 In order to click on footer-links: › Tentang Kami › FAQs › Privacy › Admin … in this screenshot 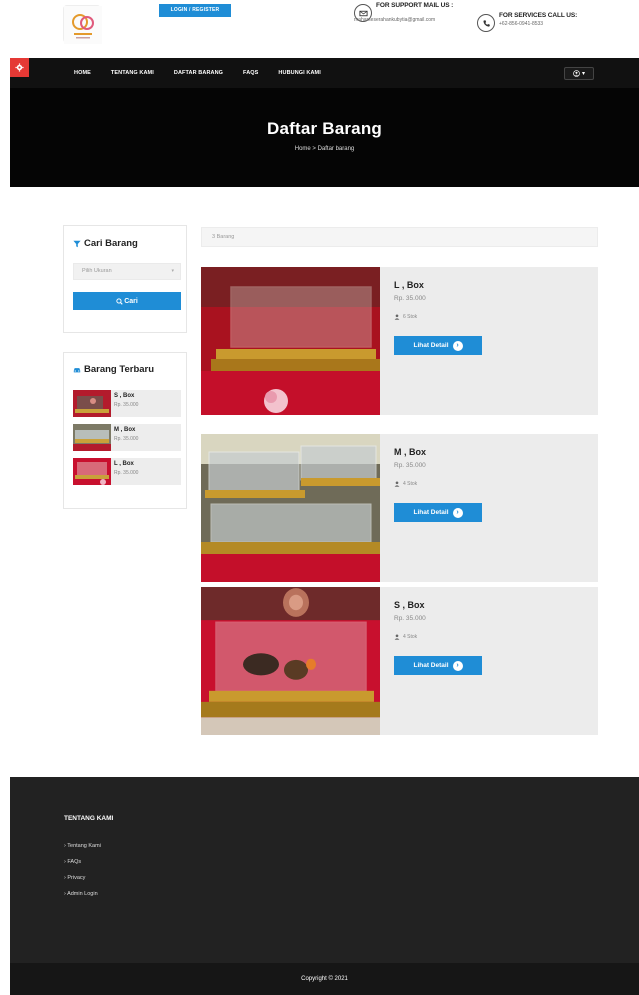, I will do `click(82, 875)`.